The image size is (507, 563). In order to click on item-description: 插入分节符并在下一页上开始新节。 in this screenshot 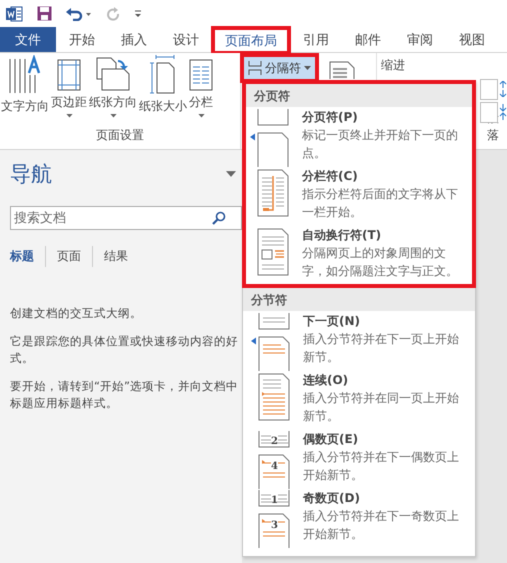, I will do `click(381, 348)`.